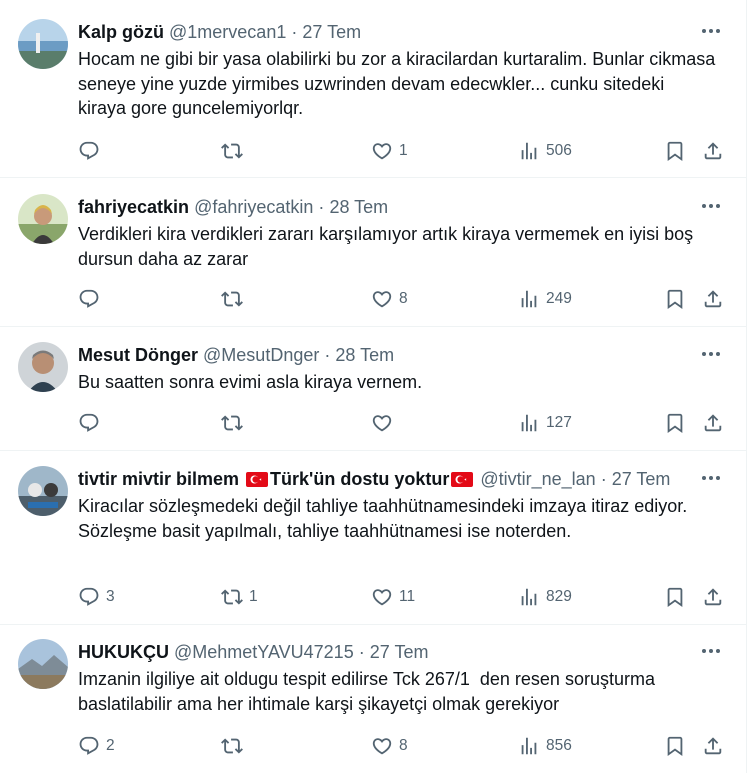 This screenshot has height=773, width=750. I want to click on user-handle: @MesutDnger, so click(261, 355).